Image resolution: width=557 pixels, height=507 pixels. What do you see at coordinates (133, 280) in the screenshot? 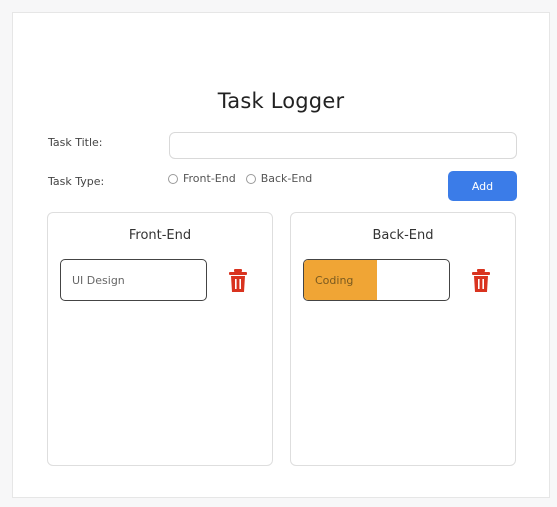
I see `task-item: UI Design` at bounding box center [133, 280].